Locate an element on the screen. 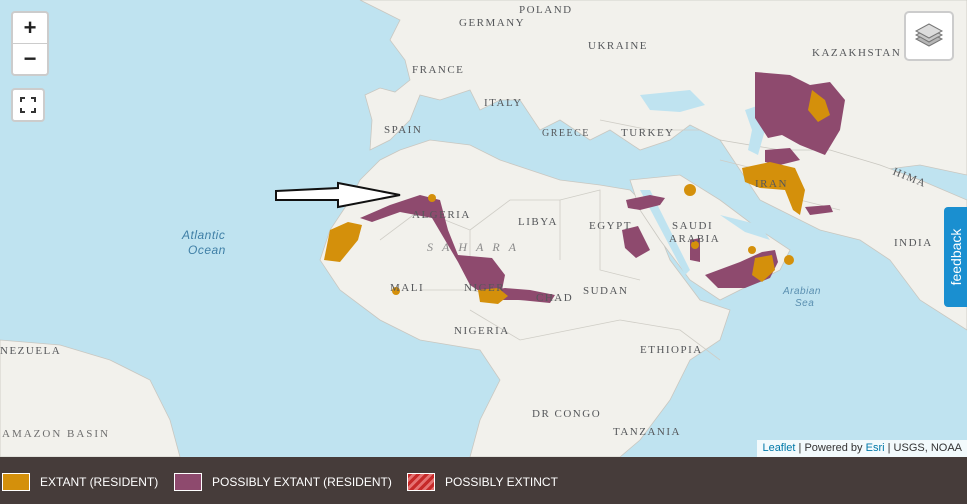 The image size is (967, 504). label-amazon-basin: AMAZON BASIN is located at coordinates (56, 434).